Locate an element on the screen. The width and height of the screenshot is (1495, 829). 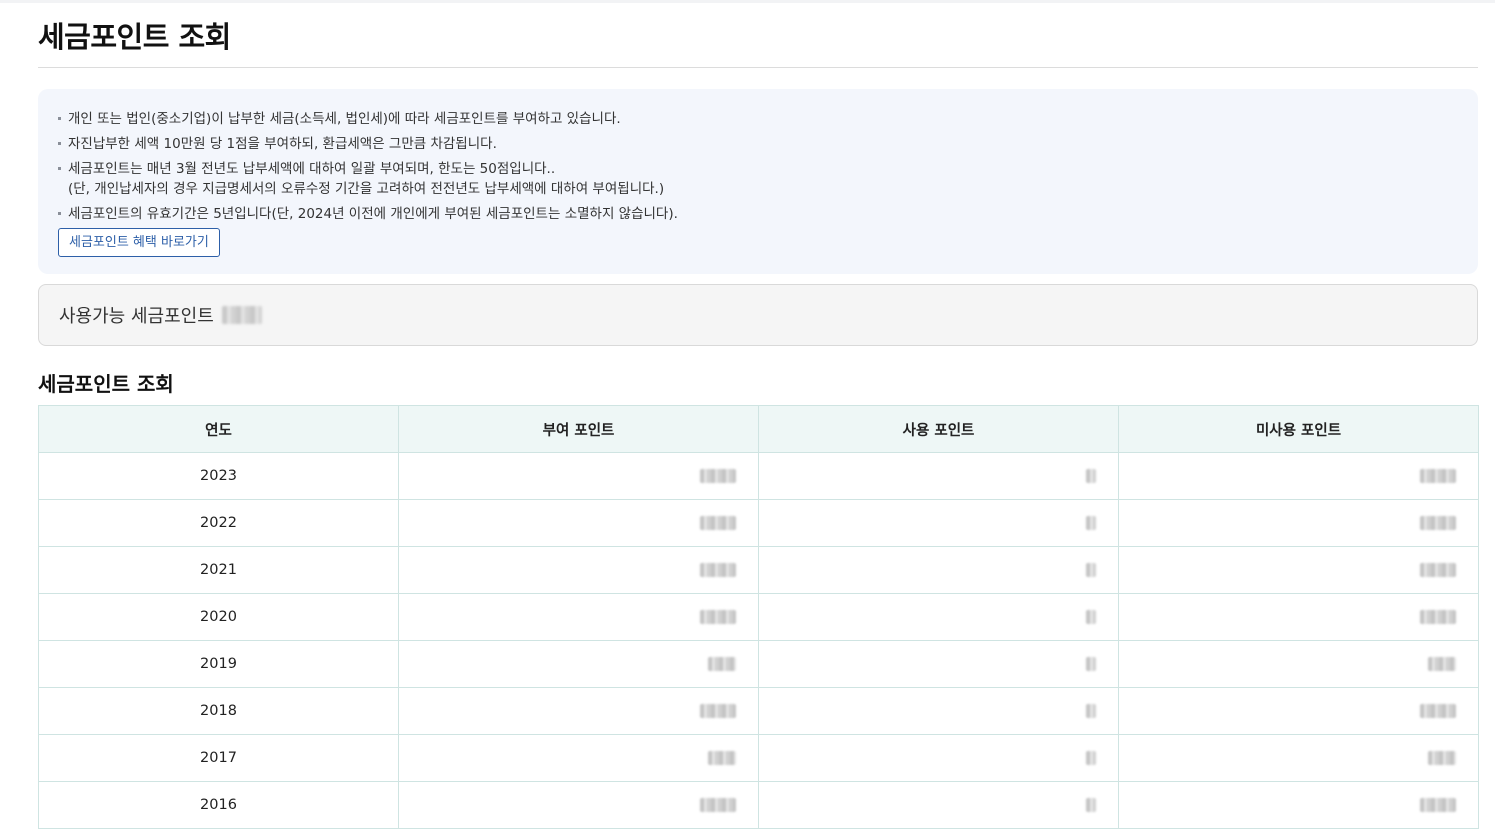
available-points-label: 사용가능 세금포인트 is located at coordinates (136, 316).